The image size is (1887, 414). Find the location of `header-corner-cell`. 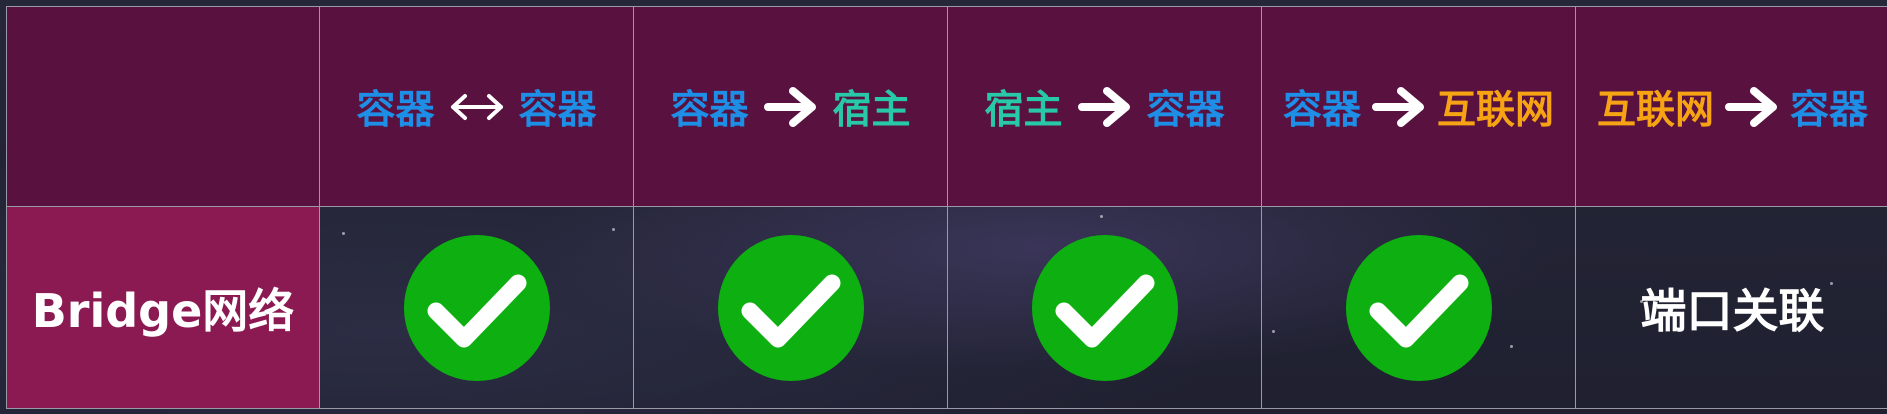

header-corner-cell is located at coordinates (163, 106).